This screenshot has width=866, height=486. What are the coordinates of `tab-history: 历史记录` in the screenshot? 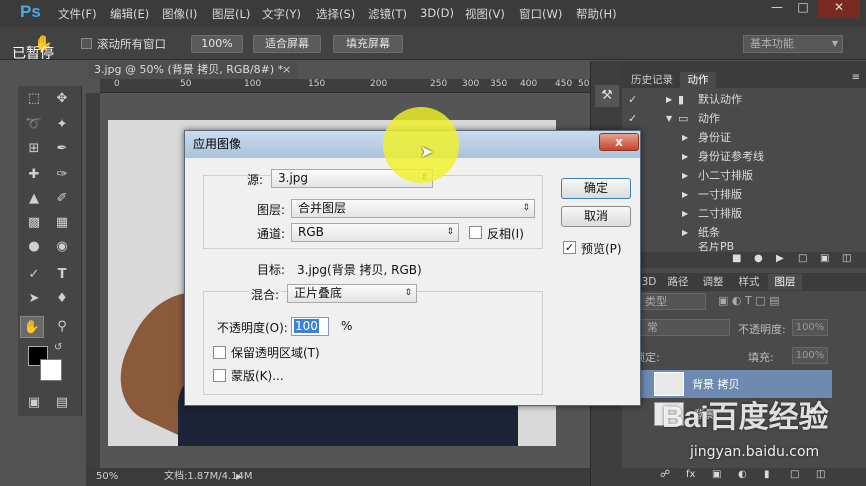 It's located at (652, 80).